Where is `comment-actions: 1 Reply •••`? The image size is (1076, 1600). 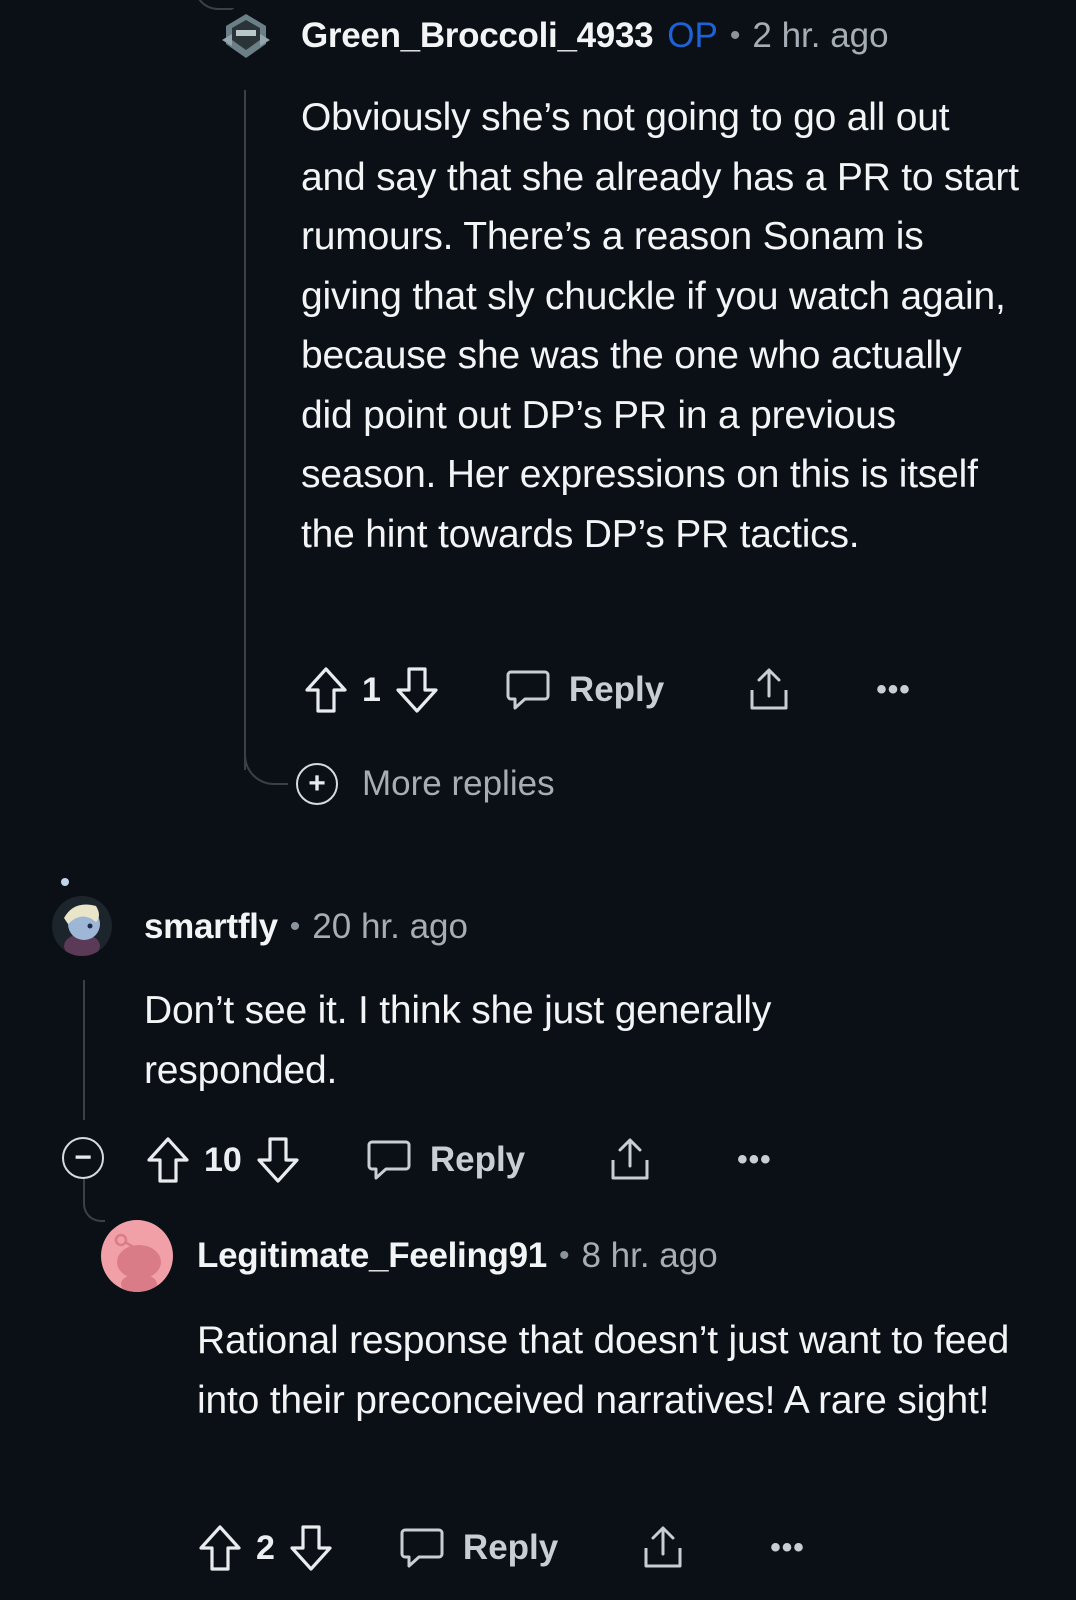 comment-actions: 1 Reply ••• is located at coordinates (607, 690).